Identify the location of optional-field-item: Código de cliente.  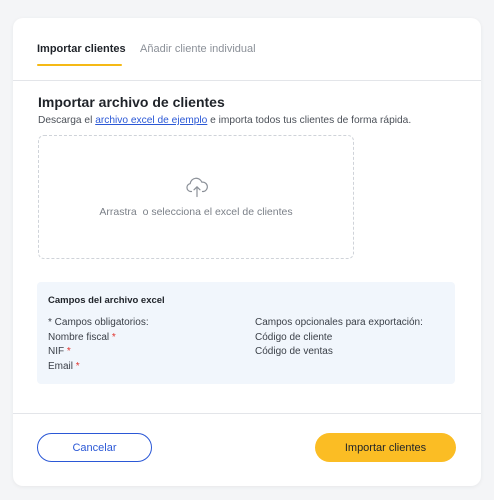
(294, 337).